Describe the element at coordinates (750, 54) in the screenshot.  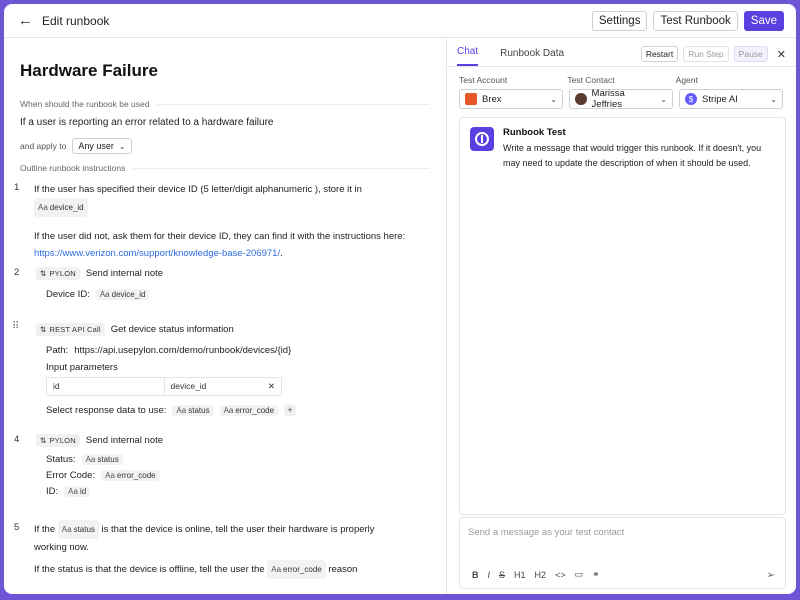
I see `pause-button: Pause` at that location.